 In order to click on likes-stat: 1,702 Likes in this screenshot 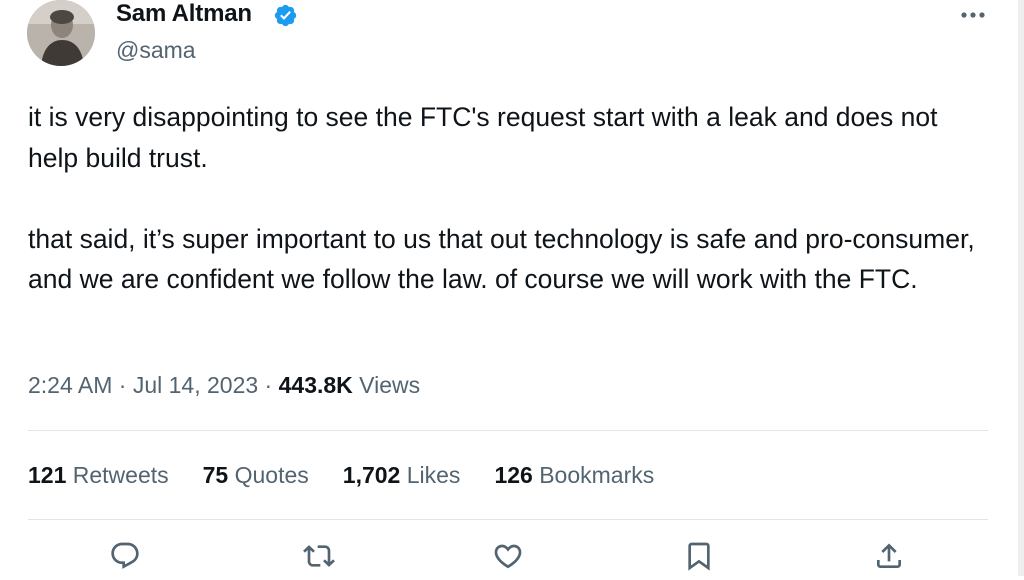, I will do `click(402, 475)`.